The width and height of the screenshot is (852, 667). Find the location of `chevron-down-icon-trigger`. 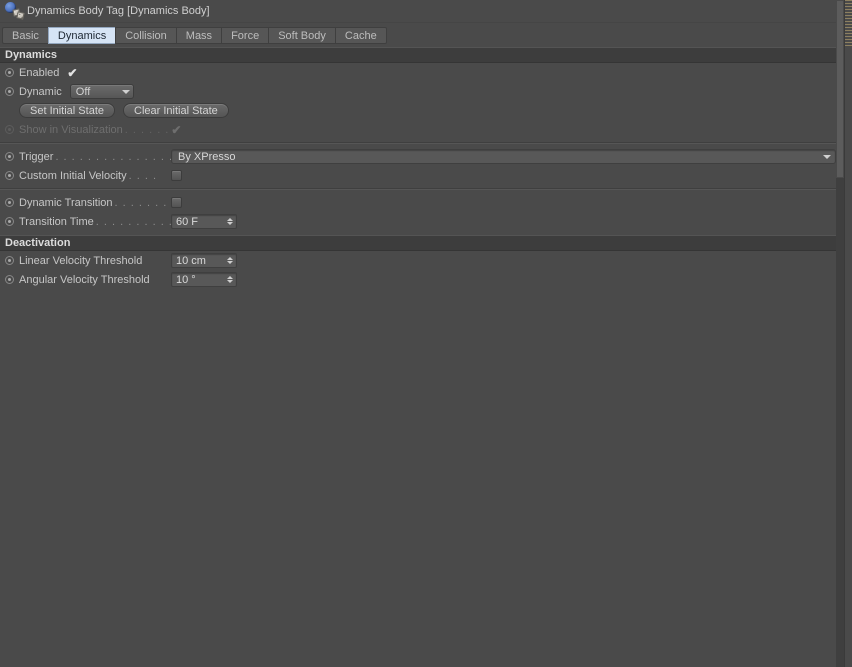

chevron-down-icon-trigger is located at coordinates (827, 156).